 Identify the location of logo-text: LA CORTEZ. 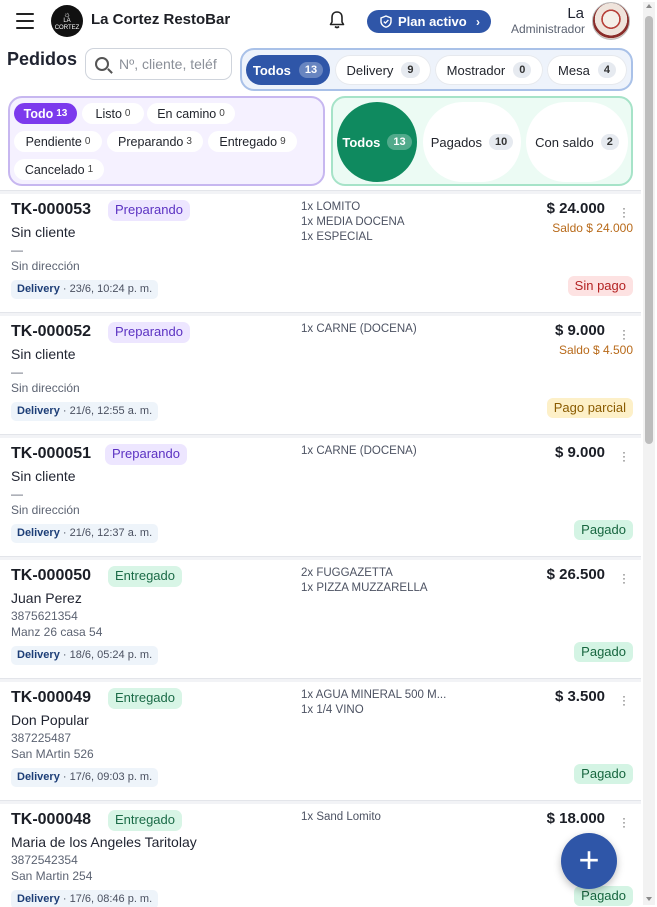
(67, 24).